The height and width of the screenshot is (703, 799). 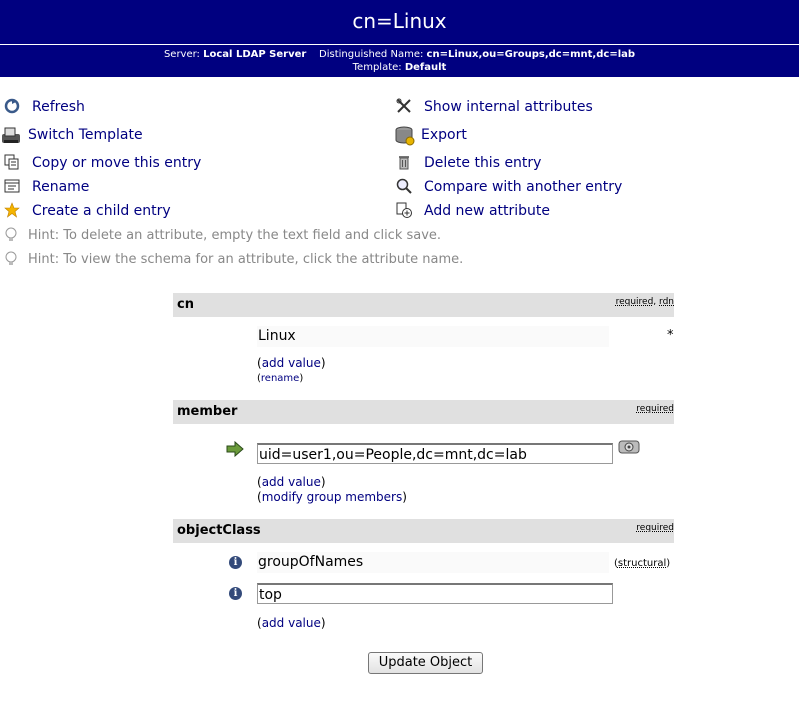 I want to click on cn-value: Linux, so click(x=433, y=336).